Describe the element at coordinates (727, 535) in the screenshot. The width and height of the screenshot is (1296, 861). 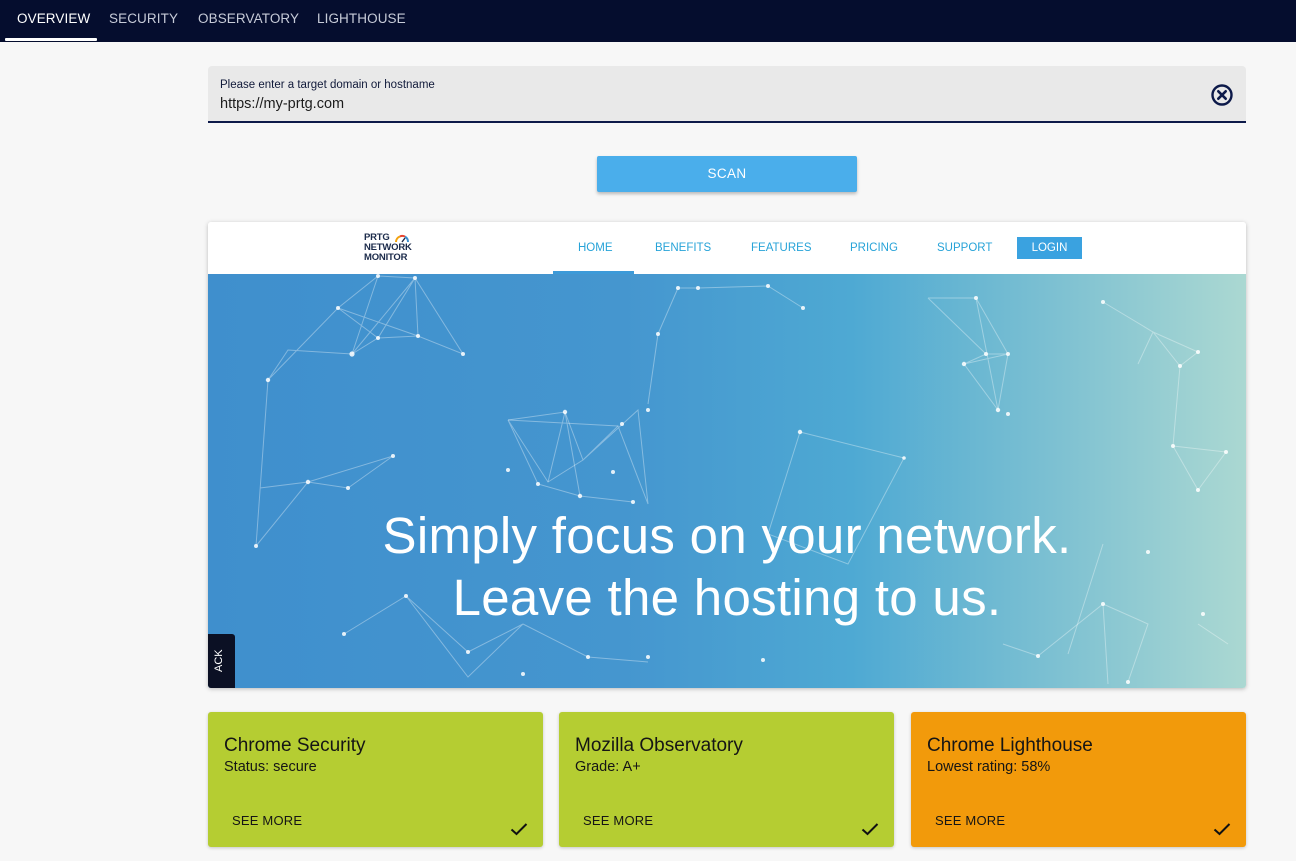
I see `hero-headline-line-1: Simply focus on your network.` at that location.